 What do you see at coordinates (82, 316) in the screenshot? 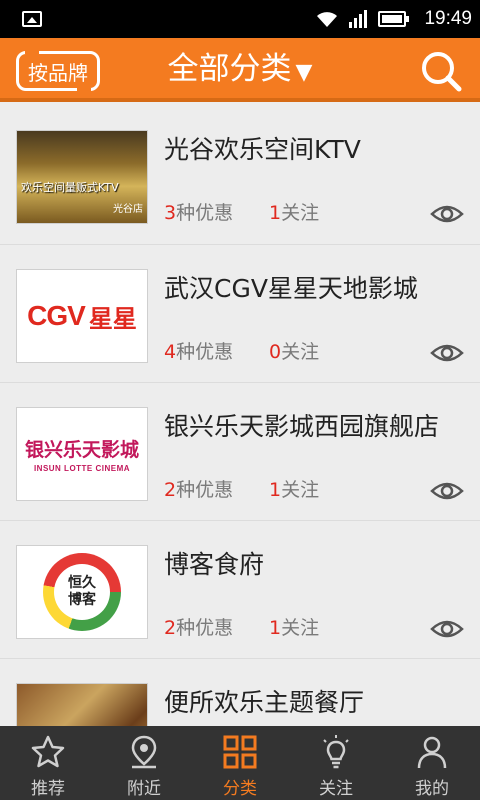
I see `merchant-thumbnail: CGV 星星` at bounding box center [82, 316].